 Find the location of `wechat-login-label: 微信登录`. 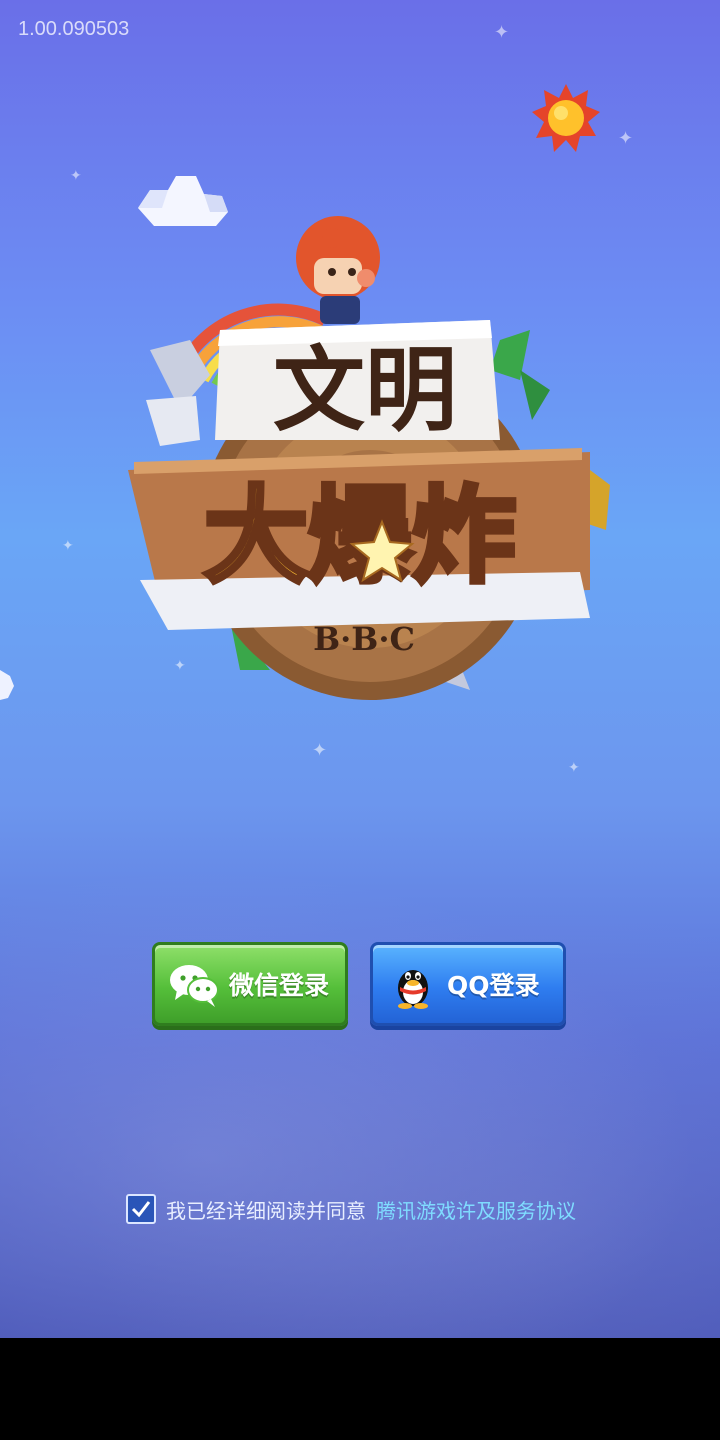

wechat-login-label: 微信登录 is located at coordinates (279, 985).